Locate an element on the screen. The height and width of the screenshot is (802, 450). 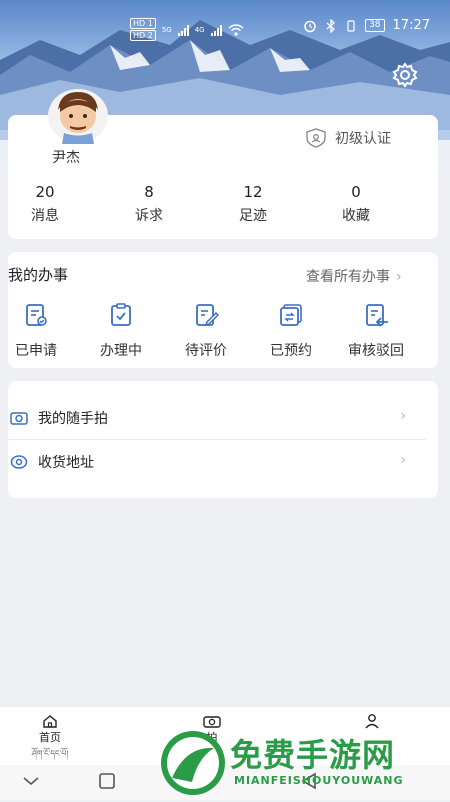
stat-label: 收藏 is located at coordinates (356, 216).